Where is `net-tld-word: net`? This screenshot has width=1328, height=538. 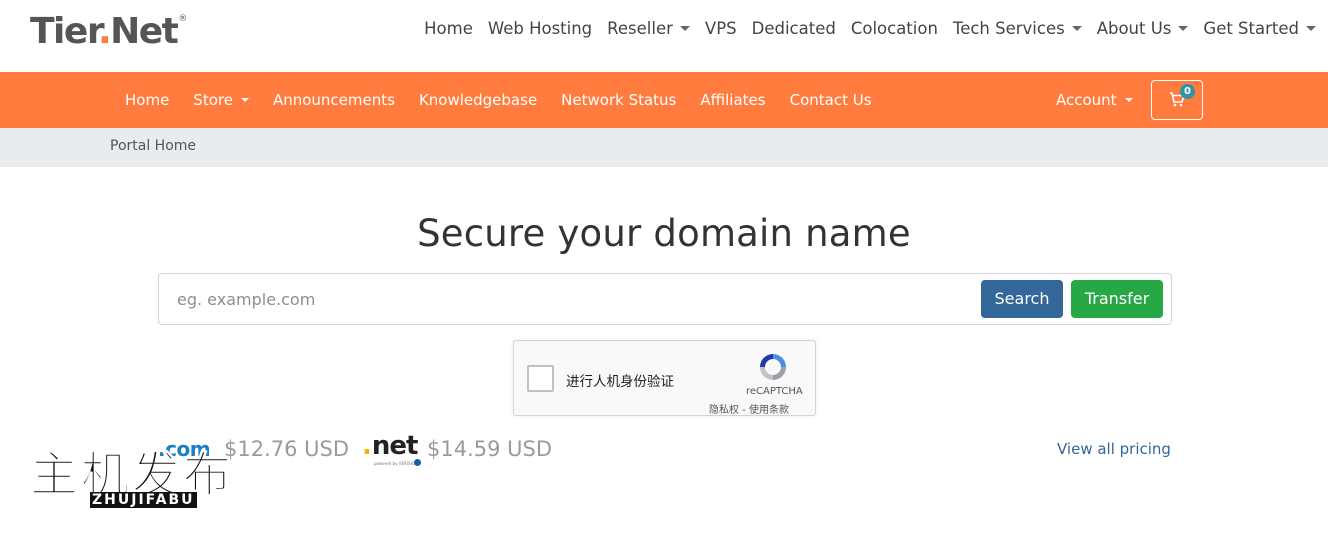 net-tld-word: net is located at coordinates (395, 446).